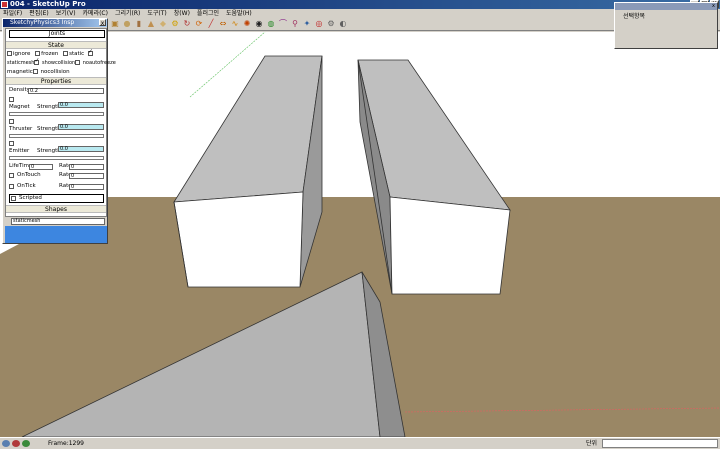 This screenshot has height=449, width=720. What do you see at coordinates (9, 53) in the screenshot?
I see `ignore-checkbox` at bounding box center [9, 53].